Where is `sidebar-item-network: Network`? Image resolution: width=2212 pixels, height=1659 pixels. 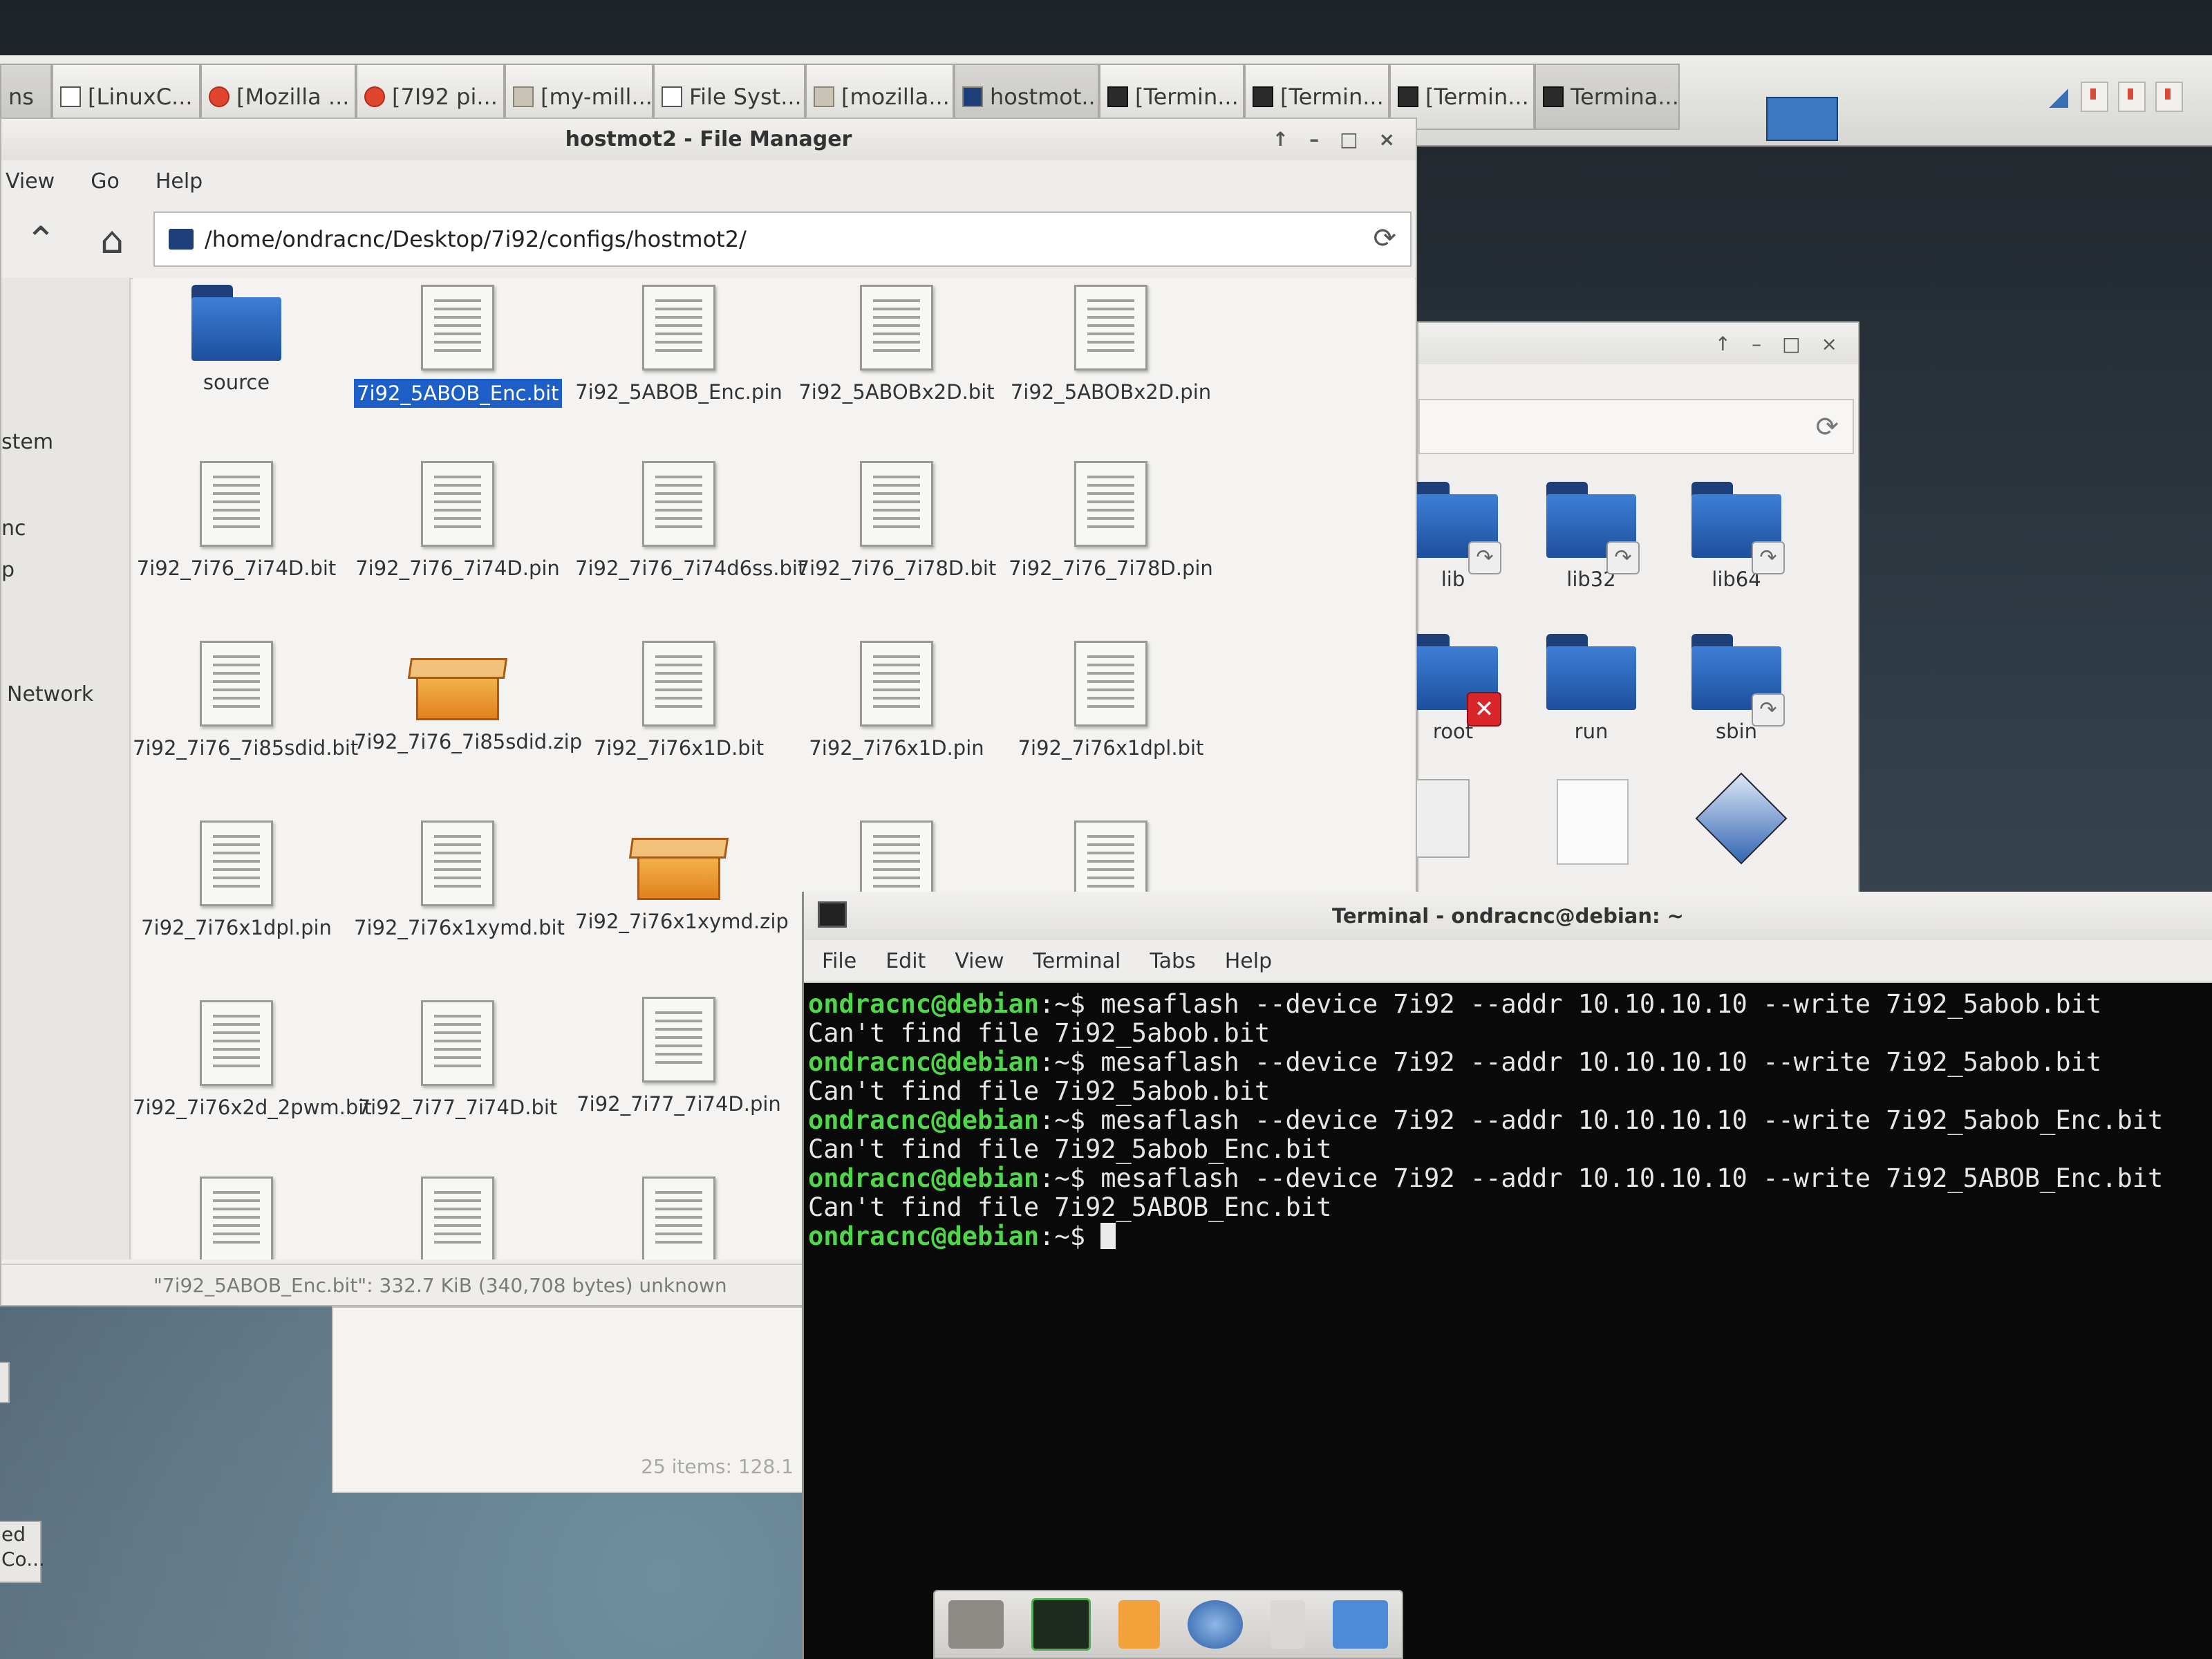 sidebar-item-network: Network is located at coordinates (50, 694).